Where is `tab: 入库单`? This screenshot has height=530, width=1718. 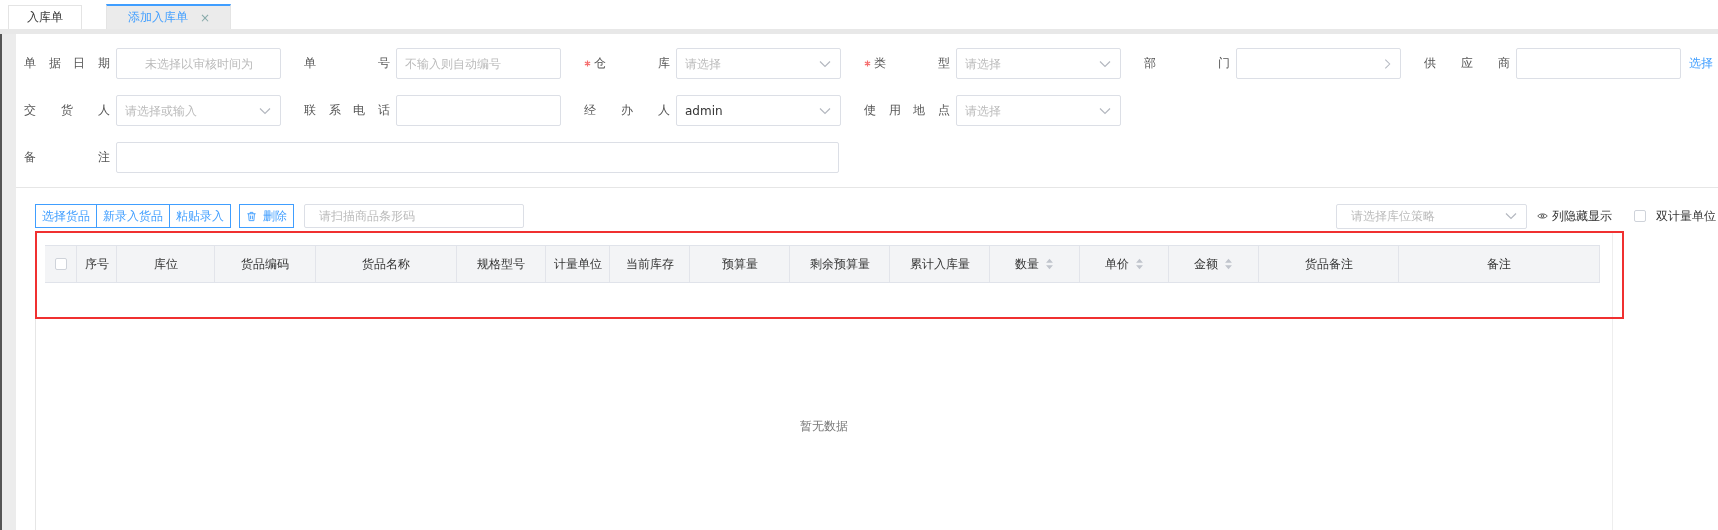 tab: 入库单 is located at coordinates (45, 17).